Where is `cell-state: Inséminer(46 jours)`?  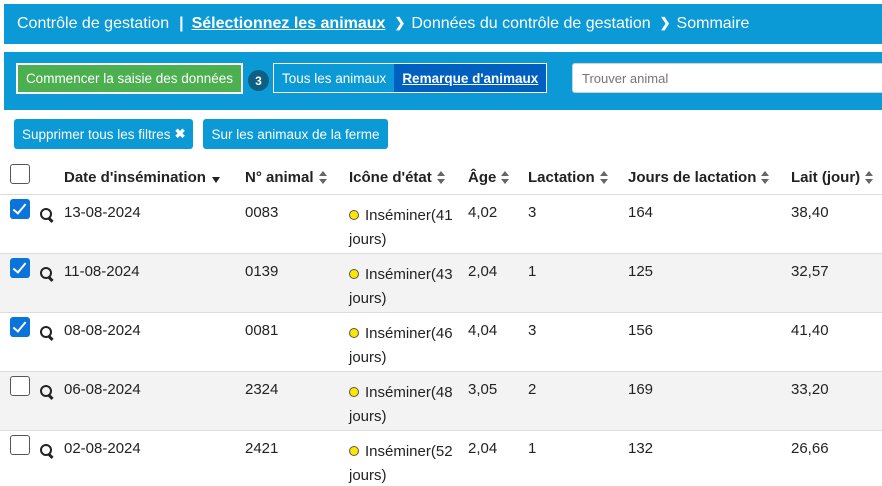
cell-state: Inséminer(46 jours) is located at coordinates (405, 346).